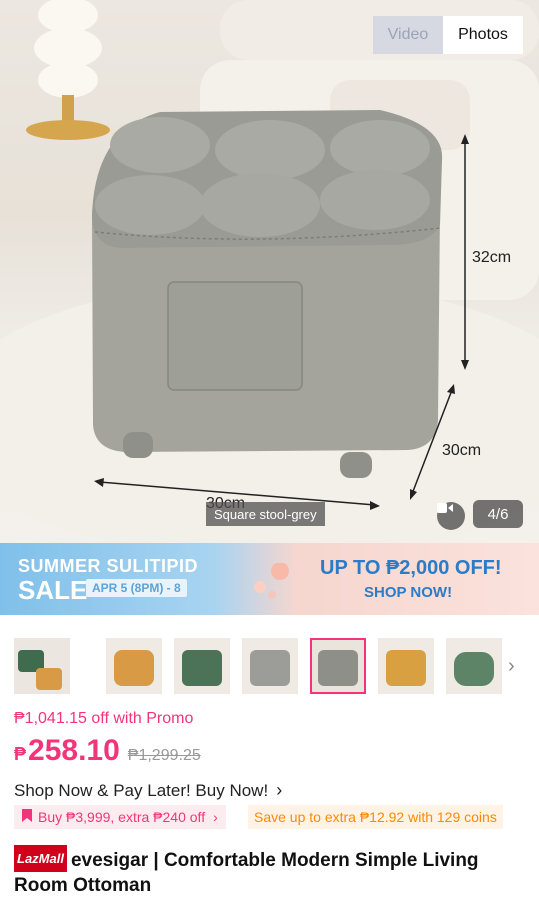 The height and width of the screenshot is (900, 539). What do you see at coordinates (27, 817) in the screenshot?
I see `voucher-icon` at bounding box center [27, 817].